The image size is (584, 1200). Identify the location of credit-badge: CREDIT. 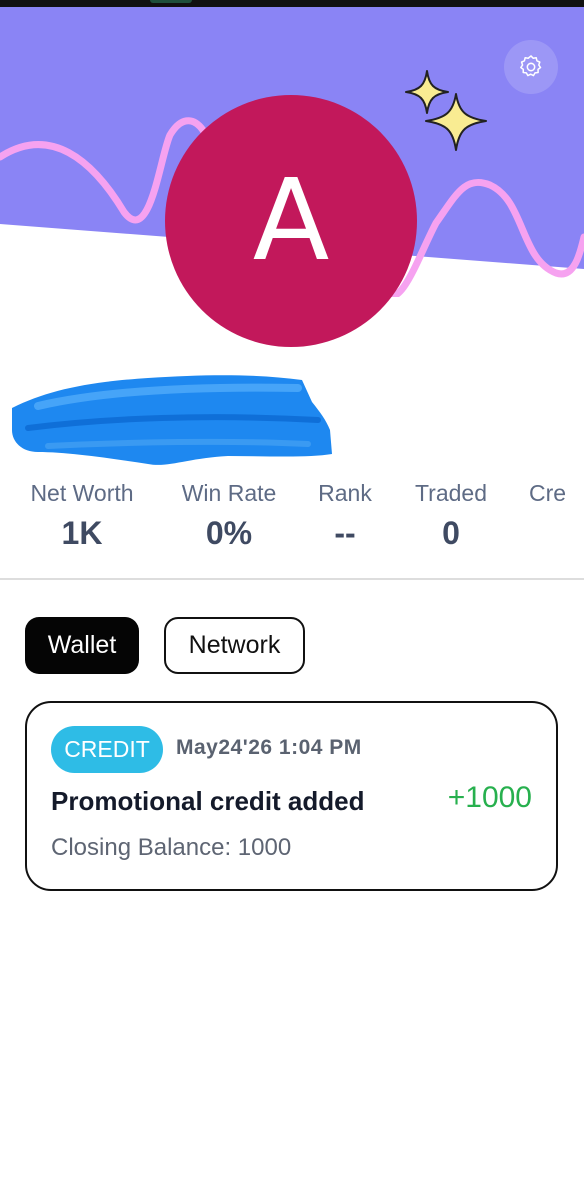
(107, 749).